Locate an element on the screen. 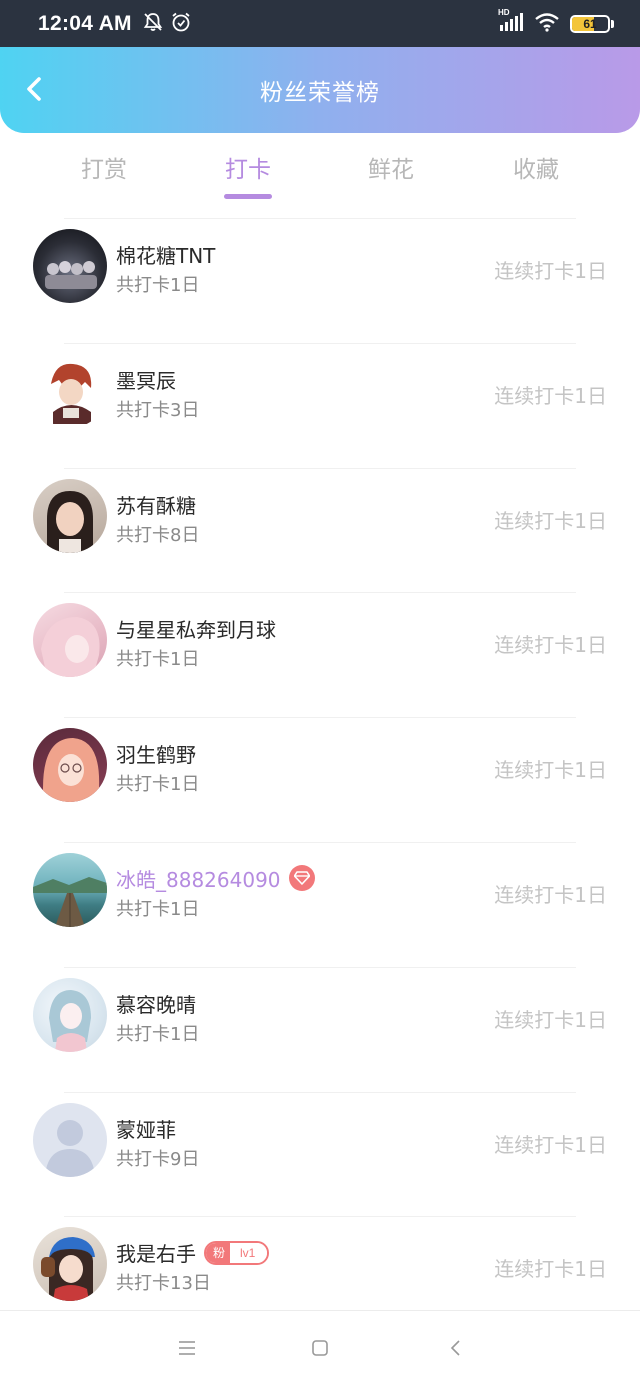  list-item: 羽生鹤野 共打卡1日 连续打卡1日 is located at coordinates (320, 779).